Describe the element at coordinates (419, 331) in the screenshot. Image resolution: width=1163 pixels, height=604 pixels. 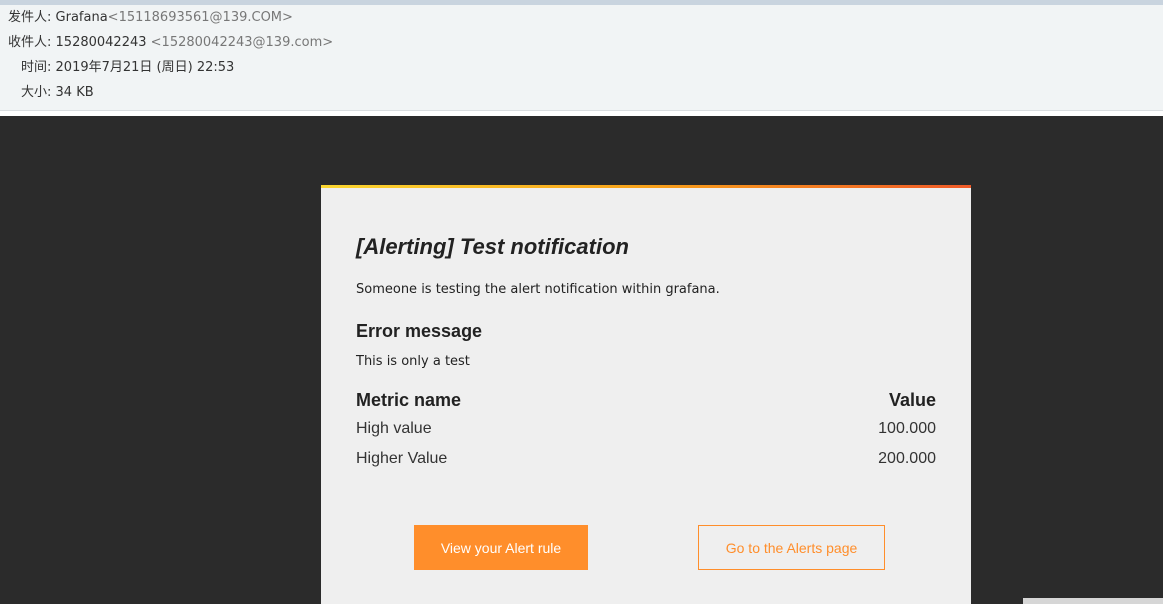
I see `error-message-heading: Error message` at that location.